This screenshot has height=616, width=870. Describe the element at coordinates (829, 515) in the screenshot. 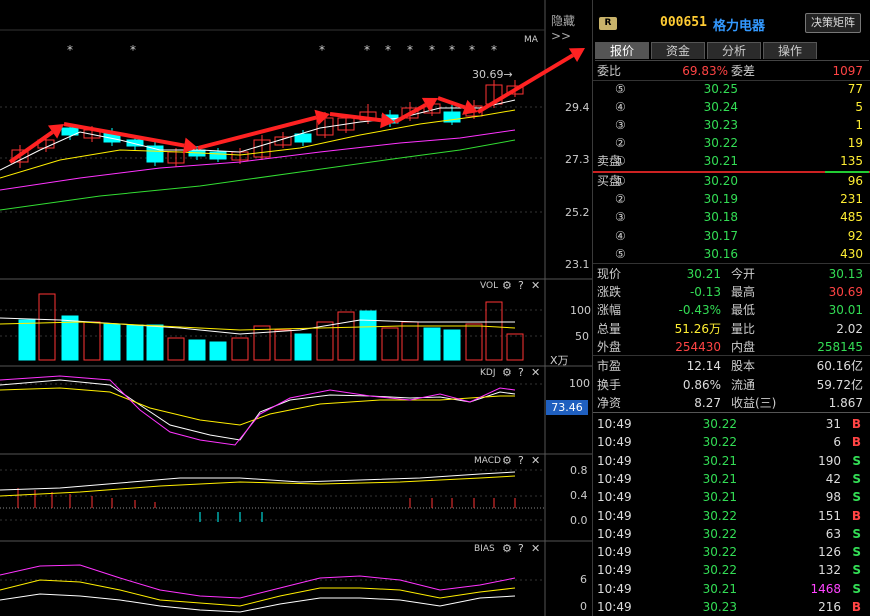

I see `tick-volume: 151` at that location.